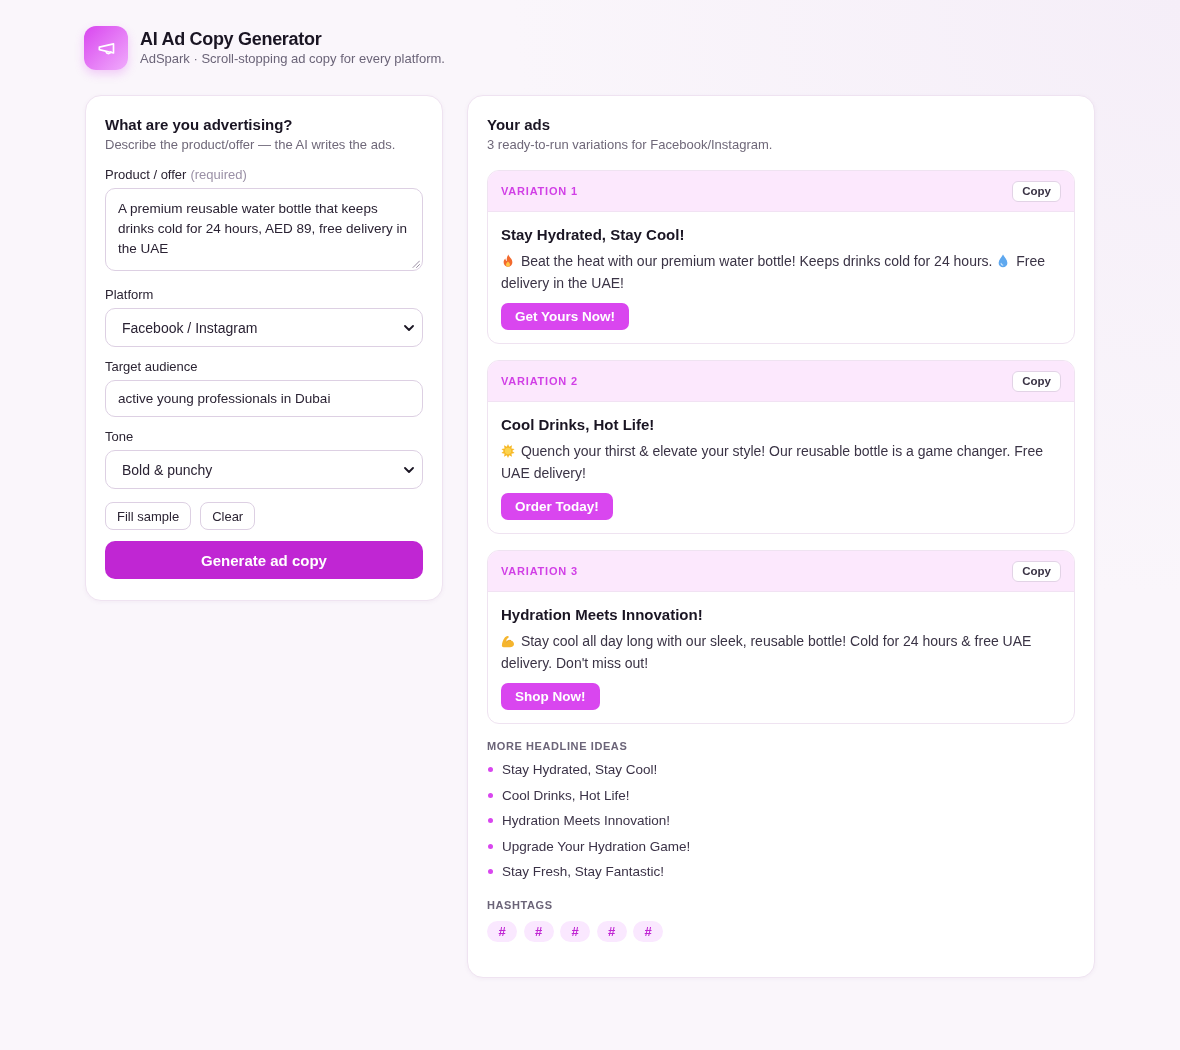  I want to click on text-area-field: A premium reusable water bottle that keeps drinks cold for 24 hours, AED 89, free delivery in the UAE, so click(264, 229).